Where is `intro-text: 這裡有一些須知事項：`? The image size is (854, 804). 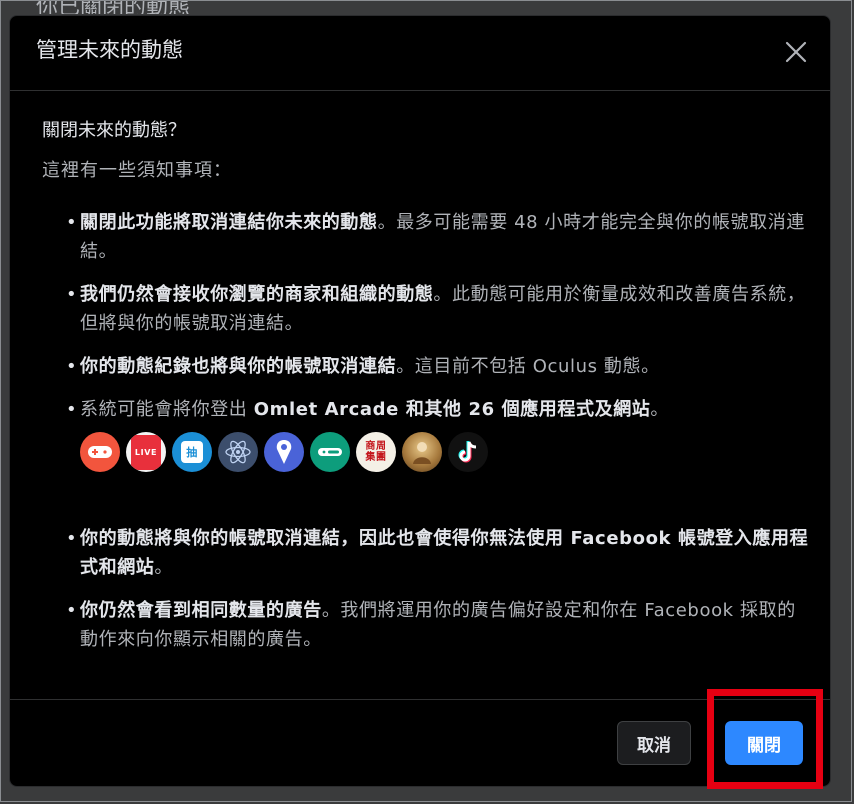 intro-text: 這裡有一些須知事項： is located at coordinates (137, 170).